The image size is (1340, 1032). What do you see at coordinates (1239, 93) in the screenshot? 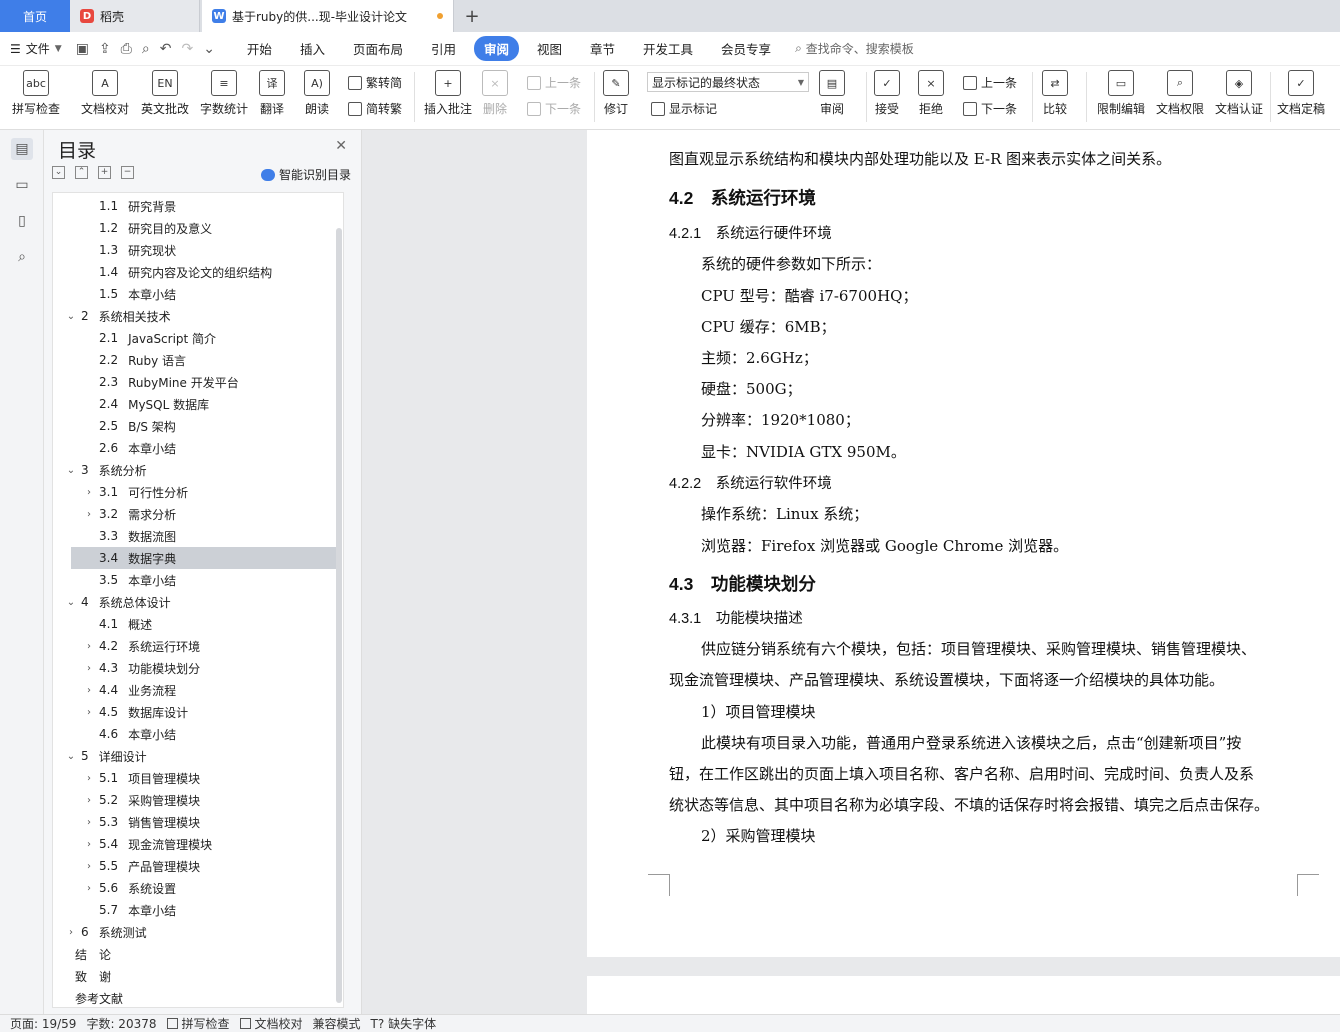
I see `doc-certify-button: ◈ 文档认证` at bounding box center [1239, 93].